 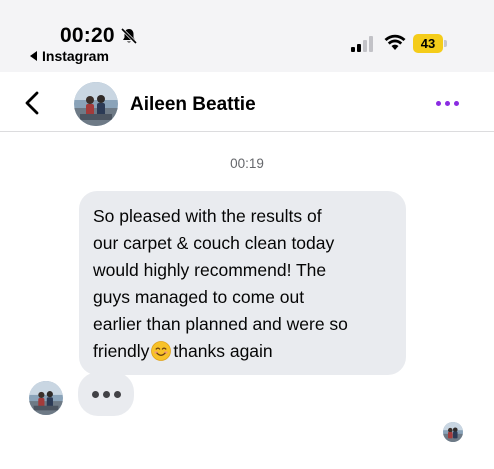 I want to click on message-line: would highly recommend! The, so click(x=210, y=270).